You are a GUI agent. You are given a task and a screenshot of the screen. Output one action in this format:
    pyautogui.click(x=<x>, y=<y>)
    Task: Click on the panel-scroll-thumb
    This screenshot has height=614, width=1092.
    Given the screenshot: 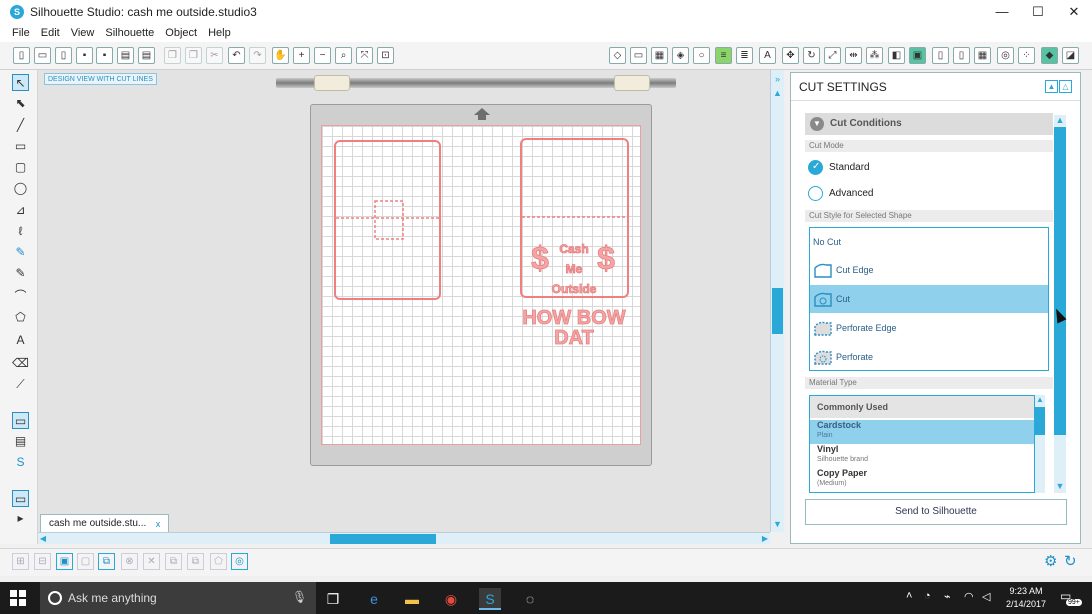 What is the action you would take?
    pyautogui.click(x=1060, y=281)
    